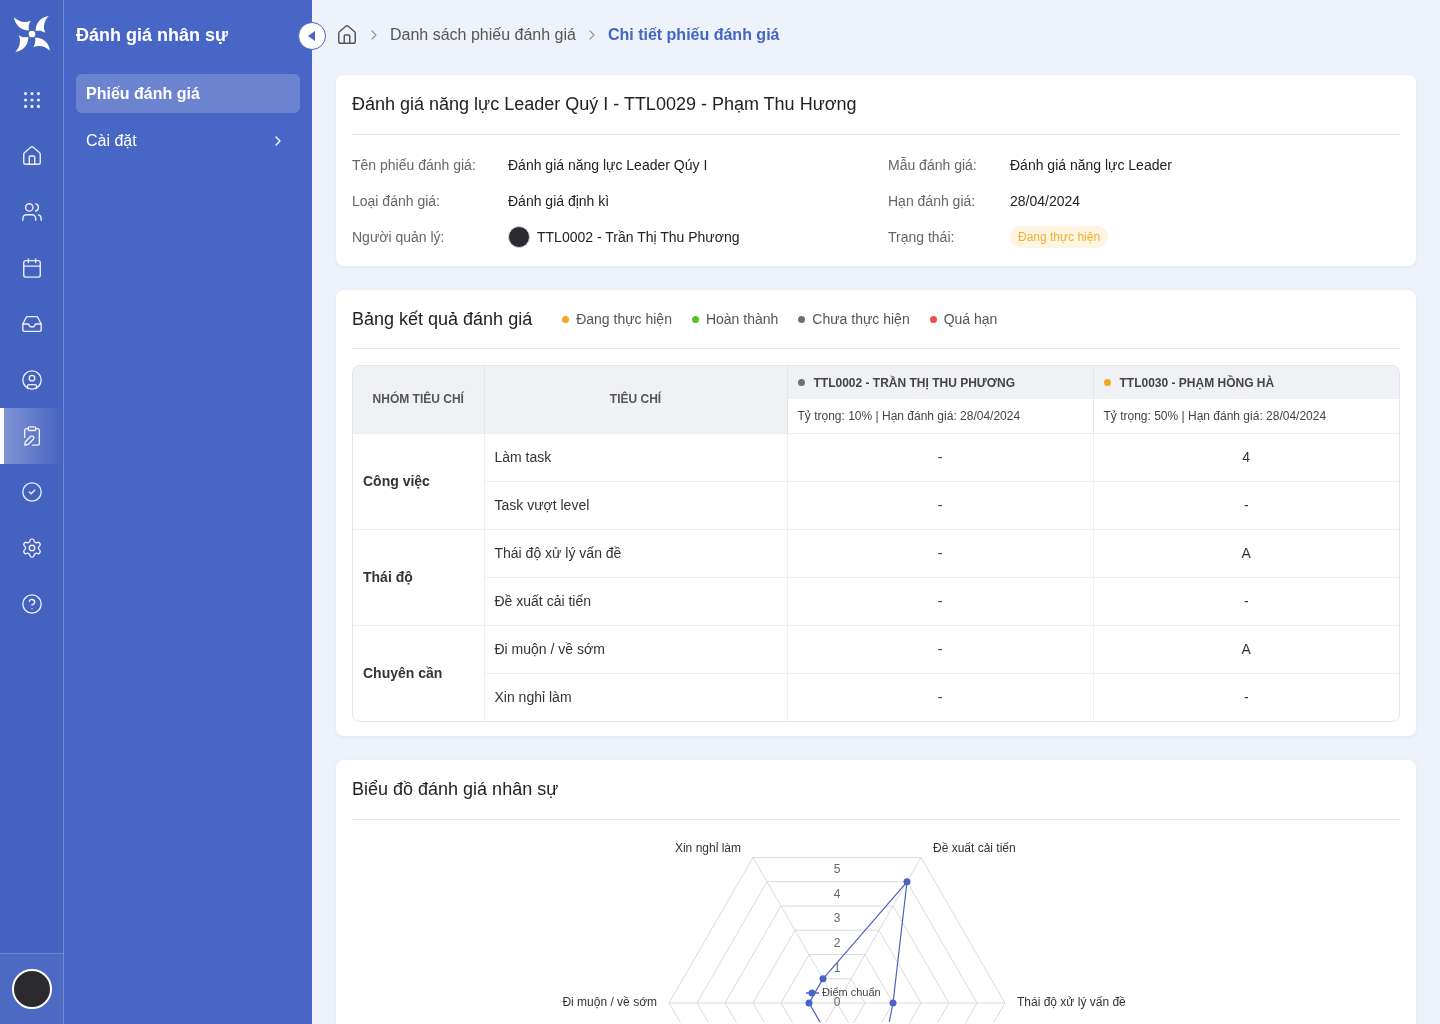 This screenshot has width=1440, height=1024. What do you see at coordinates (837, 1002) in the screenshot?
I see `scale-label: 0` at bounding box center [837, 1002].